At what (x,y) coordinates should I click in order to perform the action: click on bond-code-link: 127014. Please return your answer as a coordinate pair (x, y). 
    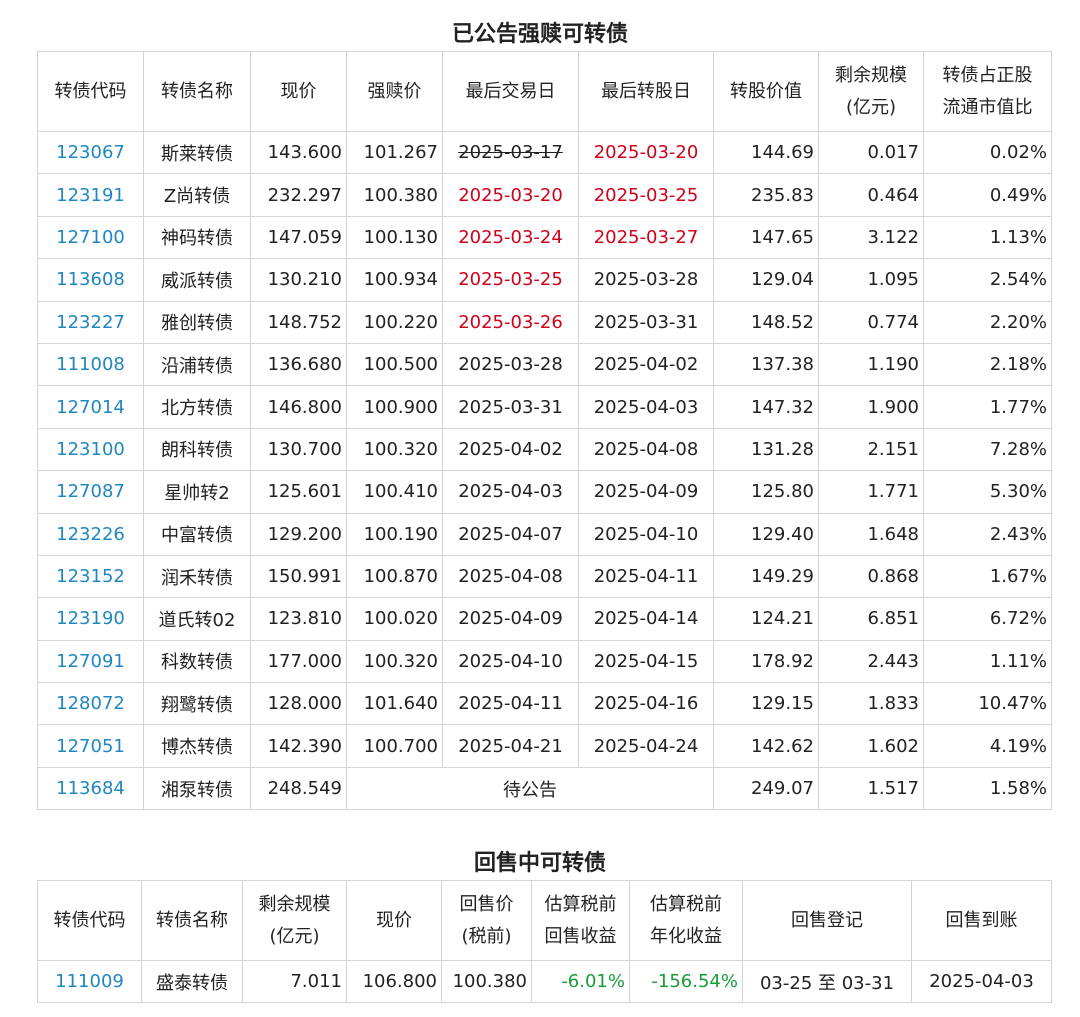
    Looking at the image, I should click on (90, 407).